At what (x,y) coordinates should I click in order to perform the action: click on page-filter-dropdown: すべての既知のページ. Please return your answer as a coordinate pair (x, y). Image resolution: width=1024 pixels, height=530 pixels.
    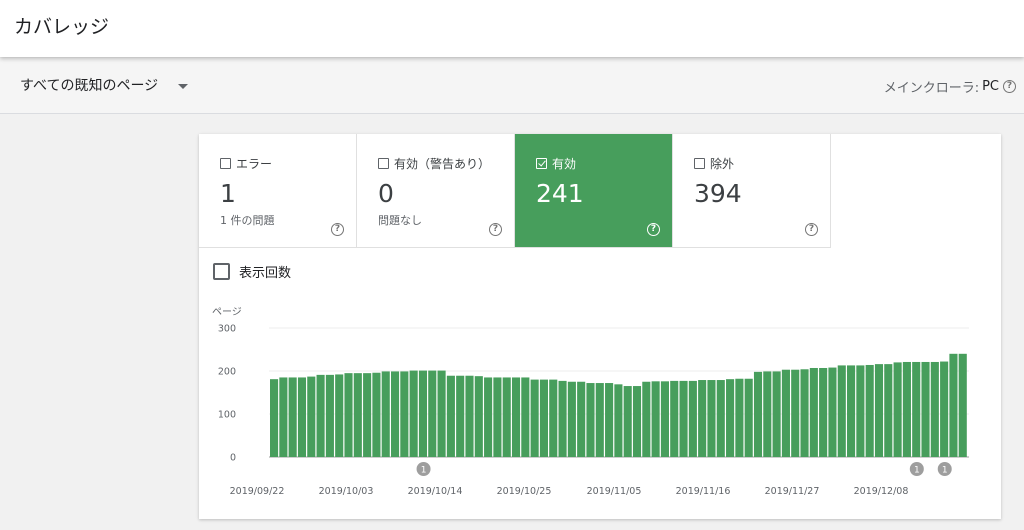
    Looking at the image, I should click on (104, 85).